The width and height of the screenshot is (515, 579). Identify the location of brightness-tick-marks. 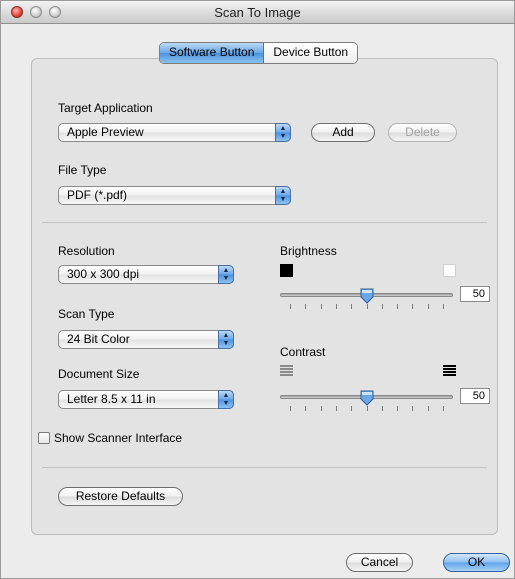
(366, 307).